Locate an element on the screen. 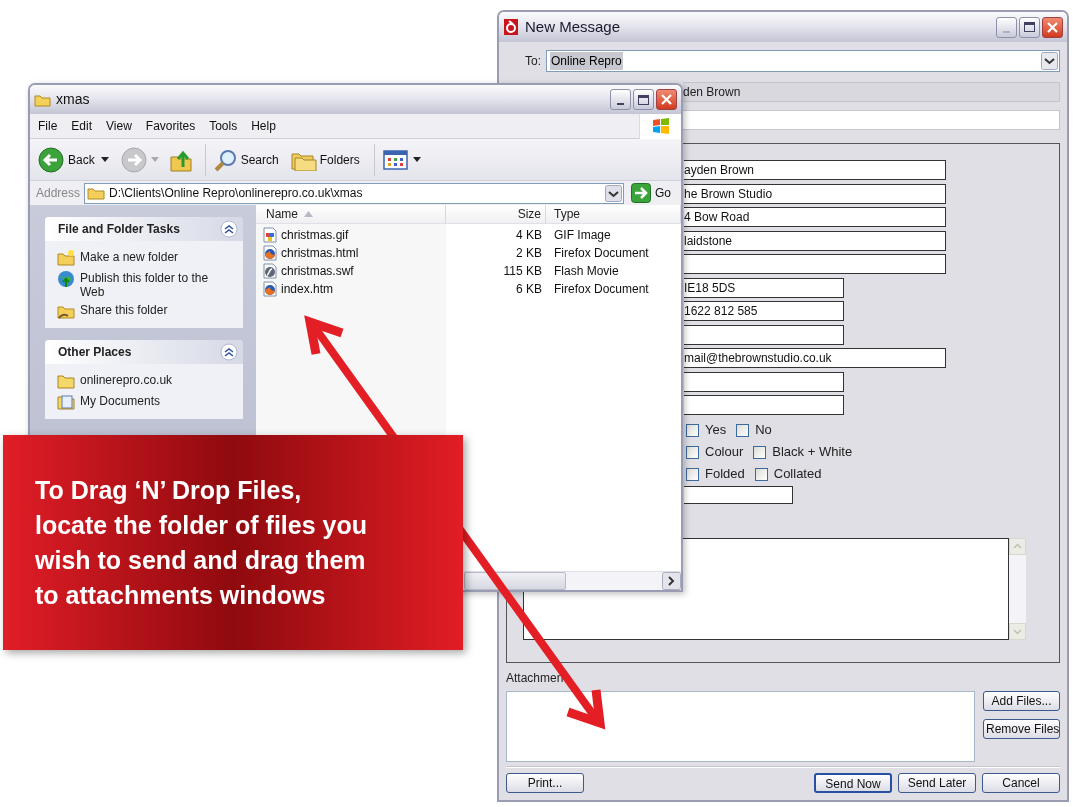 Image resolution: width=1076 pixels, height=807 pixels. go-arrow-icon is located at coordinates (641, 193).